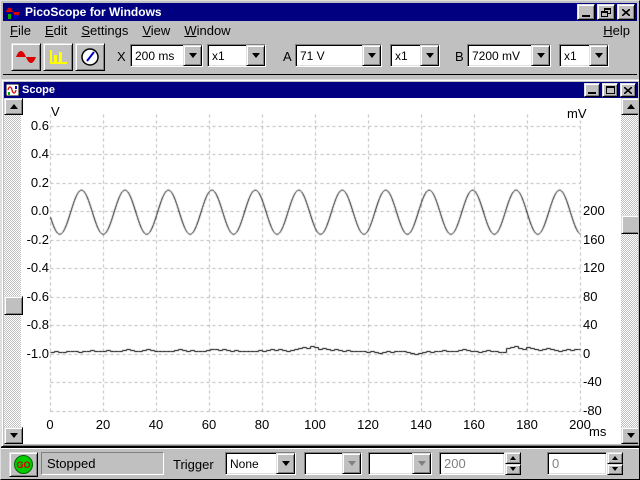 This screenshot has width=640, height=480. I want to click on go-indicator: GO, so click(23, 464).